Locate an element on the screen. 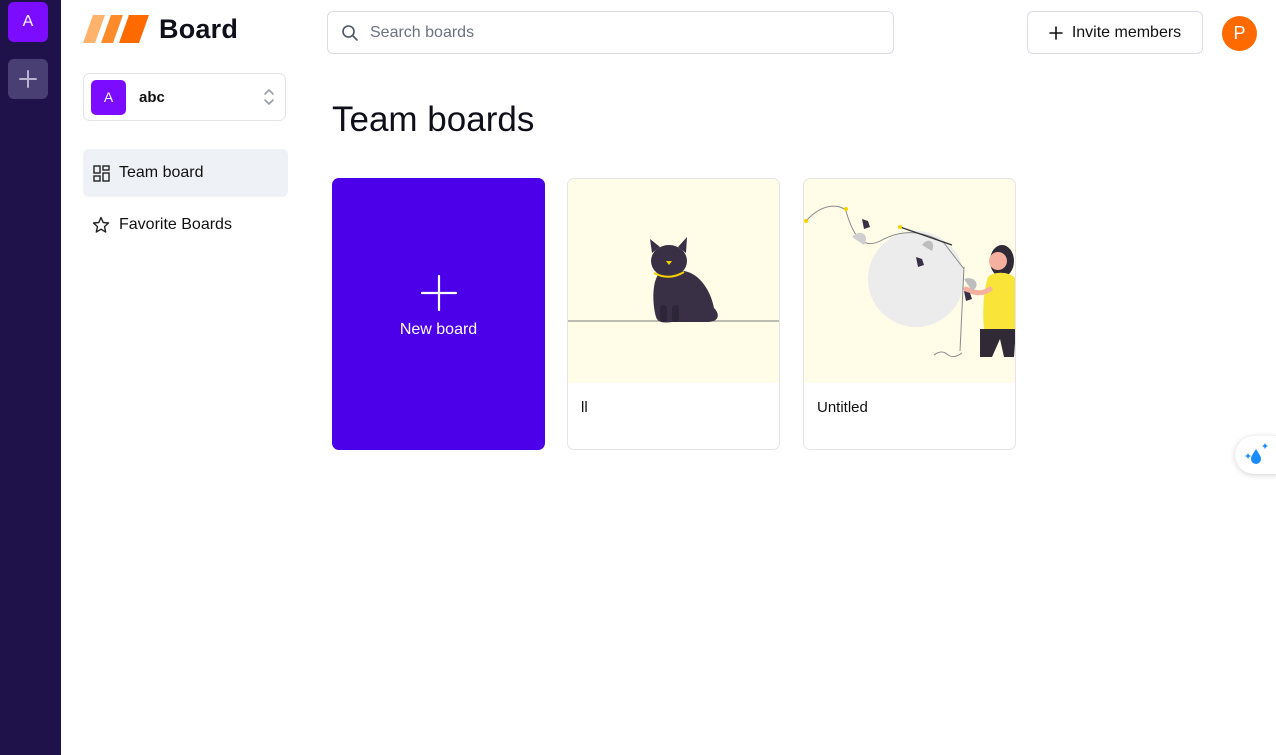  user-initial: P is located at coordinates (1239, 33).